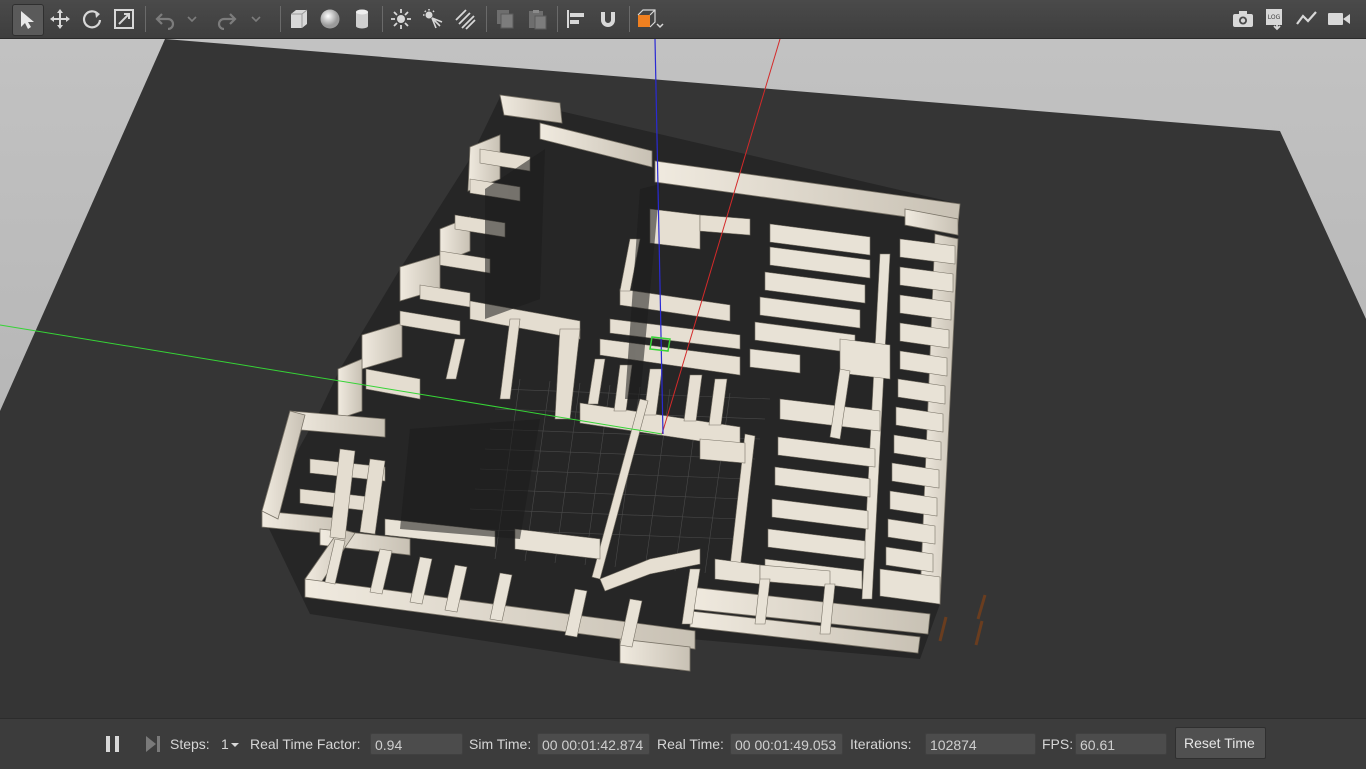 The width and height of the screenshot is (1366, 769). I want to click on sphere-shape-icon, so click(330, 19).